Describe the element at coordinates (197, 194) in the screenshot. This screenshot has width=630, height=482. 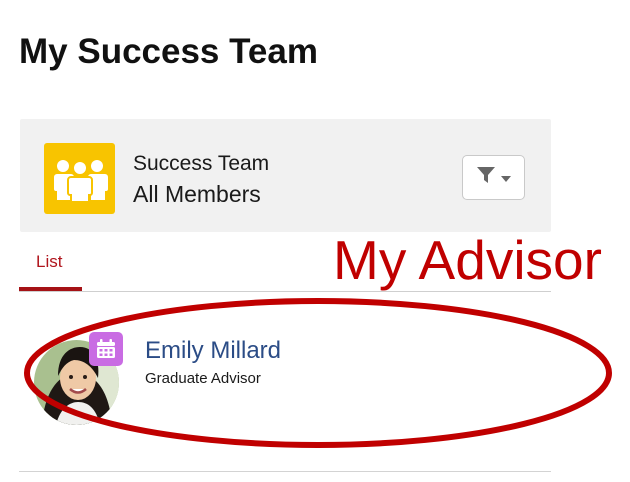
I see `header-subtitle: All Members` at that location.